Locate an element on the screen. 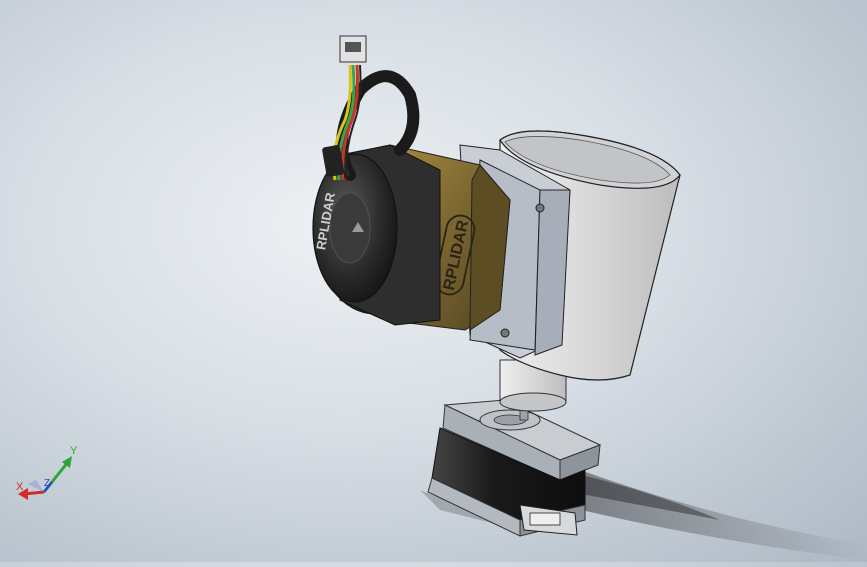  z-axis-label: Z is located at coordinates (47, 483).